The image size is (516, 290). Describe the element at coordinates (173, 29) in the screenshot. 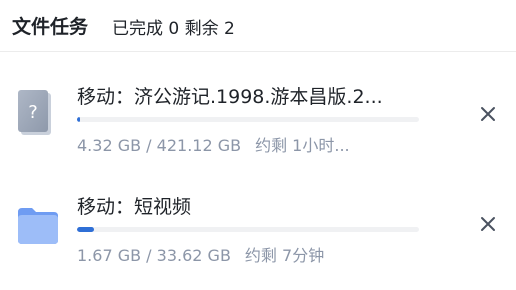

I see `task-summary: 已完成 0 剩余 2` at that location.